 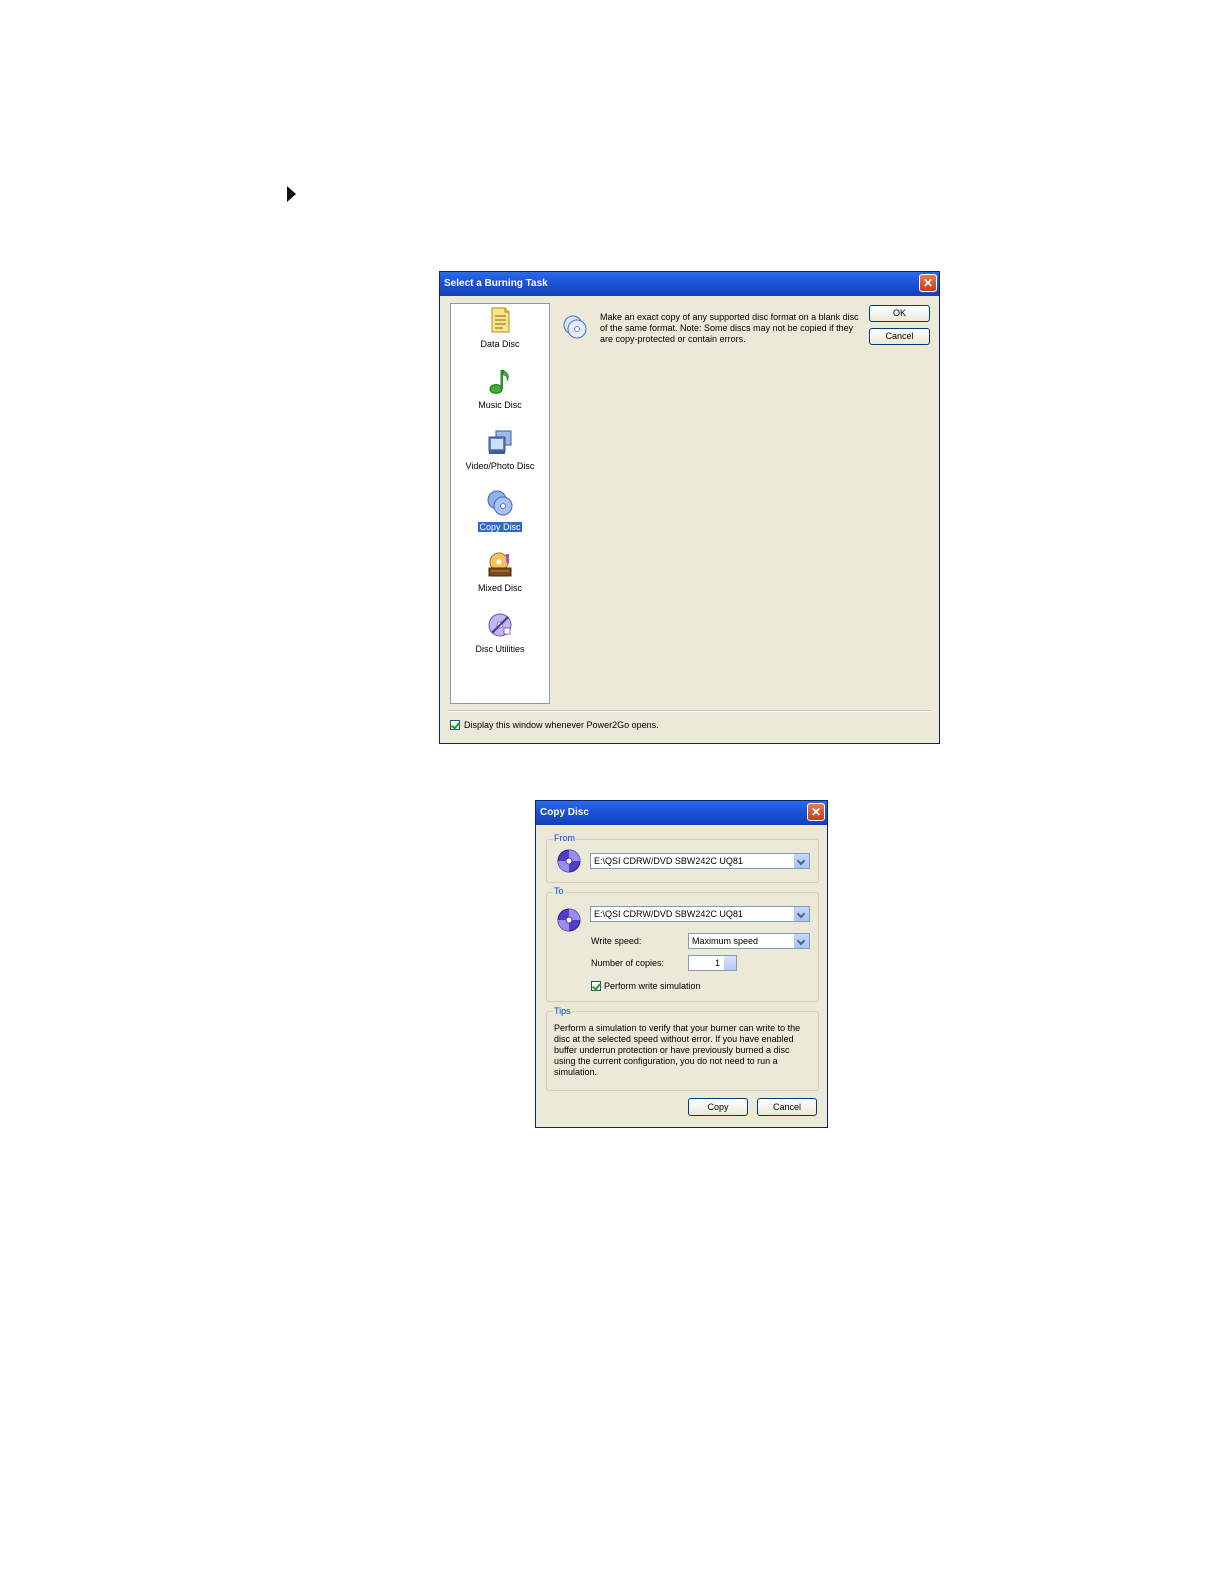 What do you see at coordinates (496, 283) in the screenshot?
I see `dialog-title: Select a Burning Task` at bounding box center [496, 283].